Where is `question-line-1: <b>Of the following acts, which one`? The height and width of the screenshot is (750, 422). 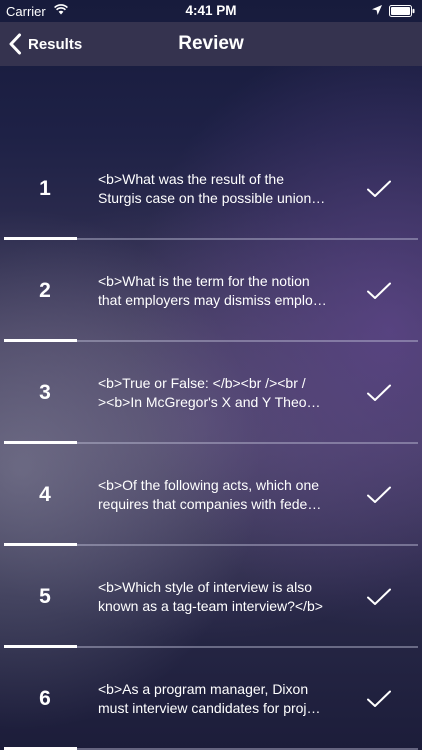 question-line-1: <b>Of the following acts, which one is located at coordinates (209, 485).